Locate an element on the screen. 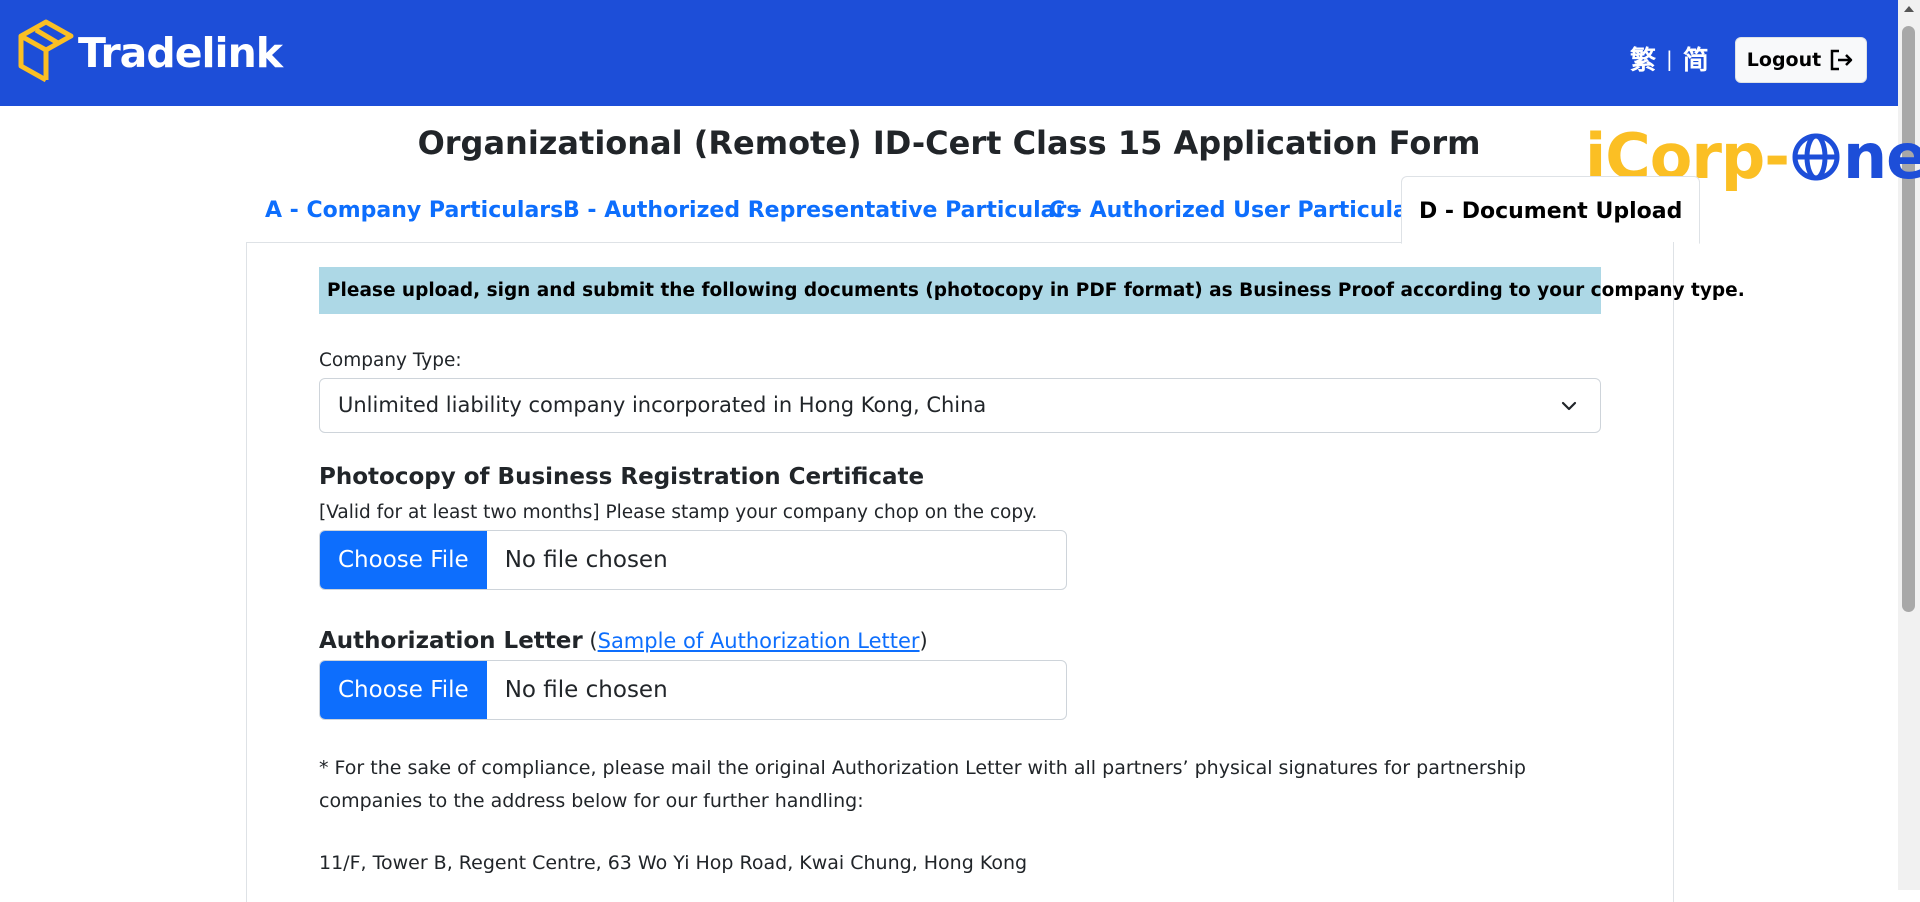  br-file-input: Choose File No file chosen is located at coordinates (693, 560).